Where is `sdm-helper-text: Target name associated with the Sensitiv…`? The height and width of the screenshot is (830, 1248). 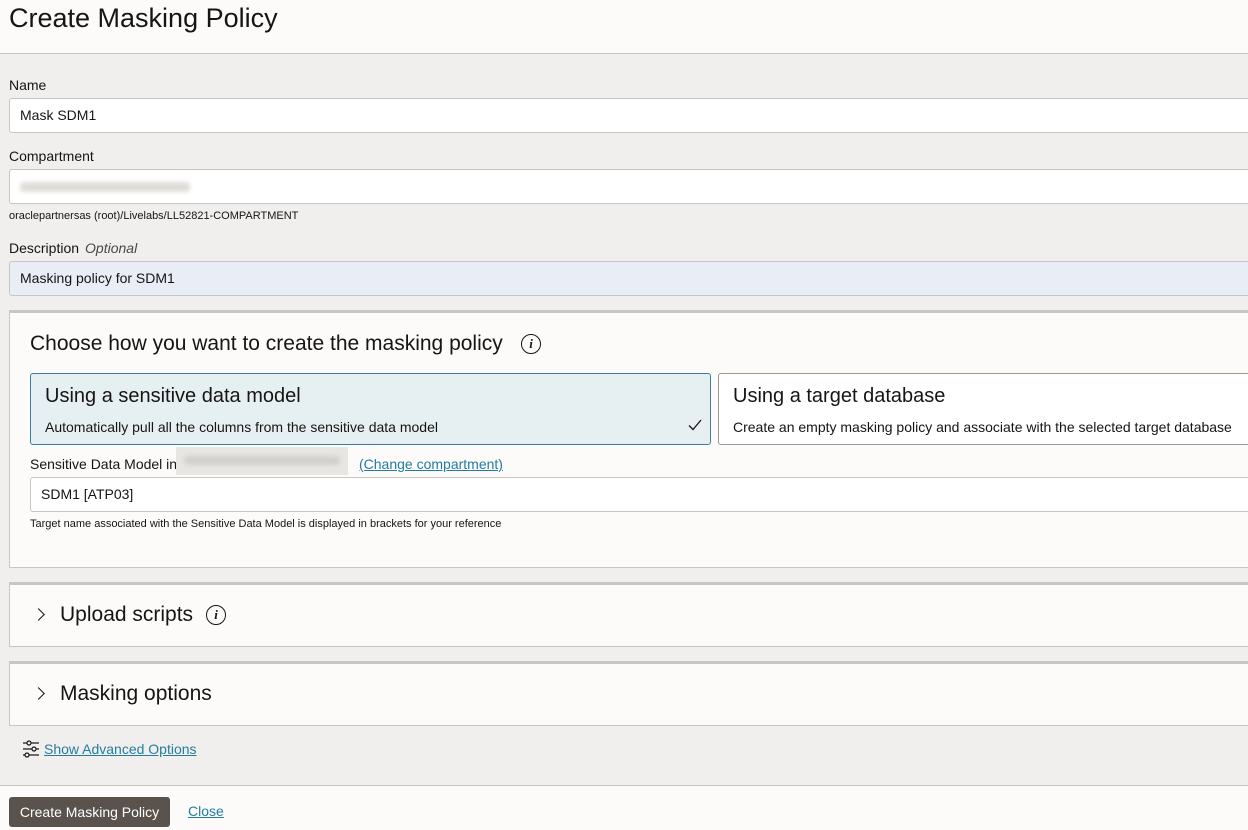 sdm-helper-text: Target name associated with the Sensitiv… is located at coordinates (266, 524).